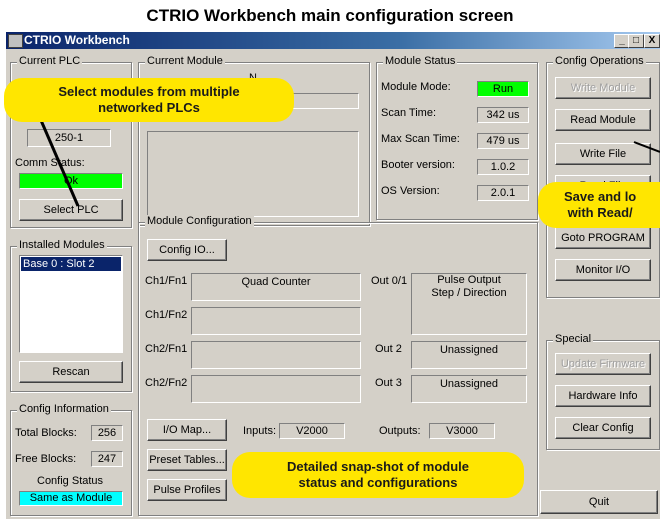 Image resolution: width=660 pixels, height=519 pixels. What do you see at coordinates (71, 498) in the screenshot?
I see `config-status-indicator: Same as Module` at bounding box center [71, 498].